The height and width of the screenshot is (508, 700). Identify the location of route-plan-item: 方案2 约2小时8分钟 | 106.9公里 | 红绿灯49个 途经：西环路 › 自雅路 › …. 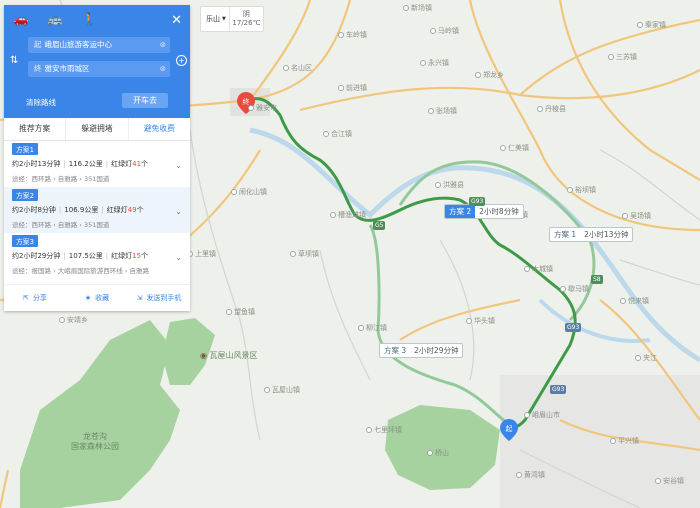
(97, 210).